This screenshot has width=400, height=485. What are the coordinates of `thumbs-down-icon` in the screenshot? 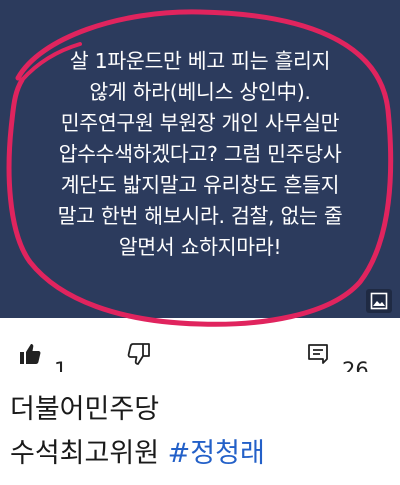 It's located at (138, 354).